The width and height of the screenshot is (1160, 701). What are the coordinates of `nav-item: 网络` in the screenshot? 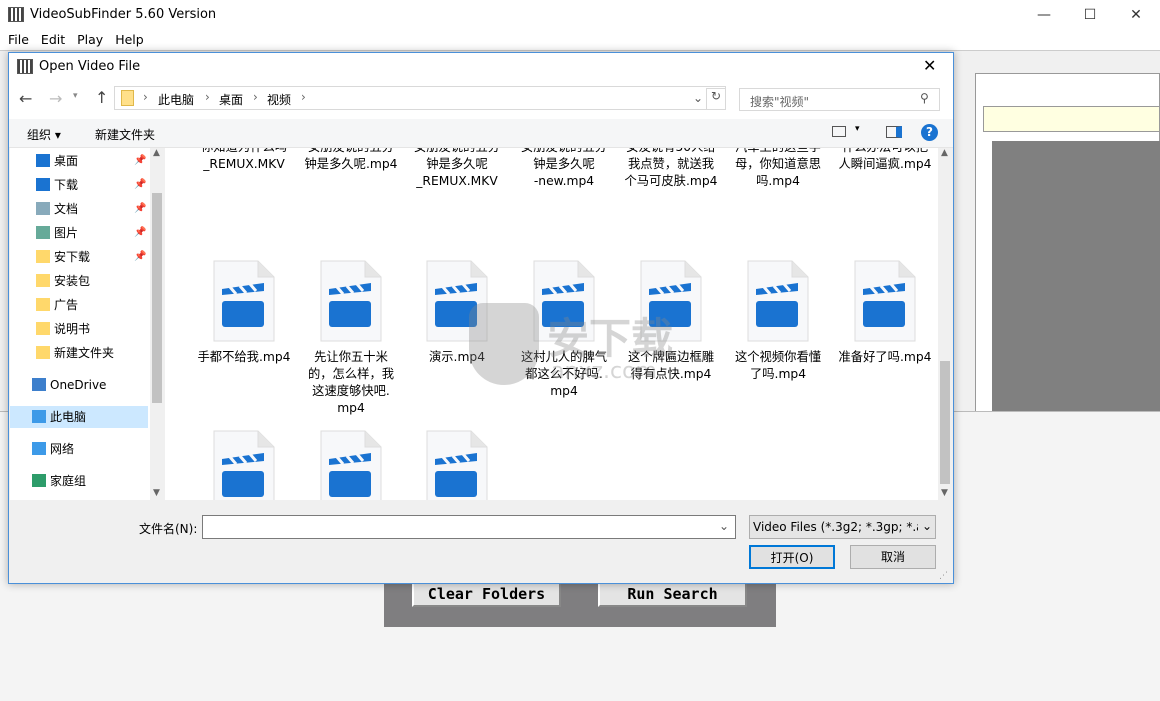 It's located at (79, 449).